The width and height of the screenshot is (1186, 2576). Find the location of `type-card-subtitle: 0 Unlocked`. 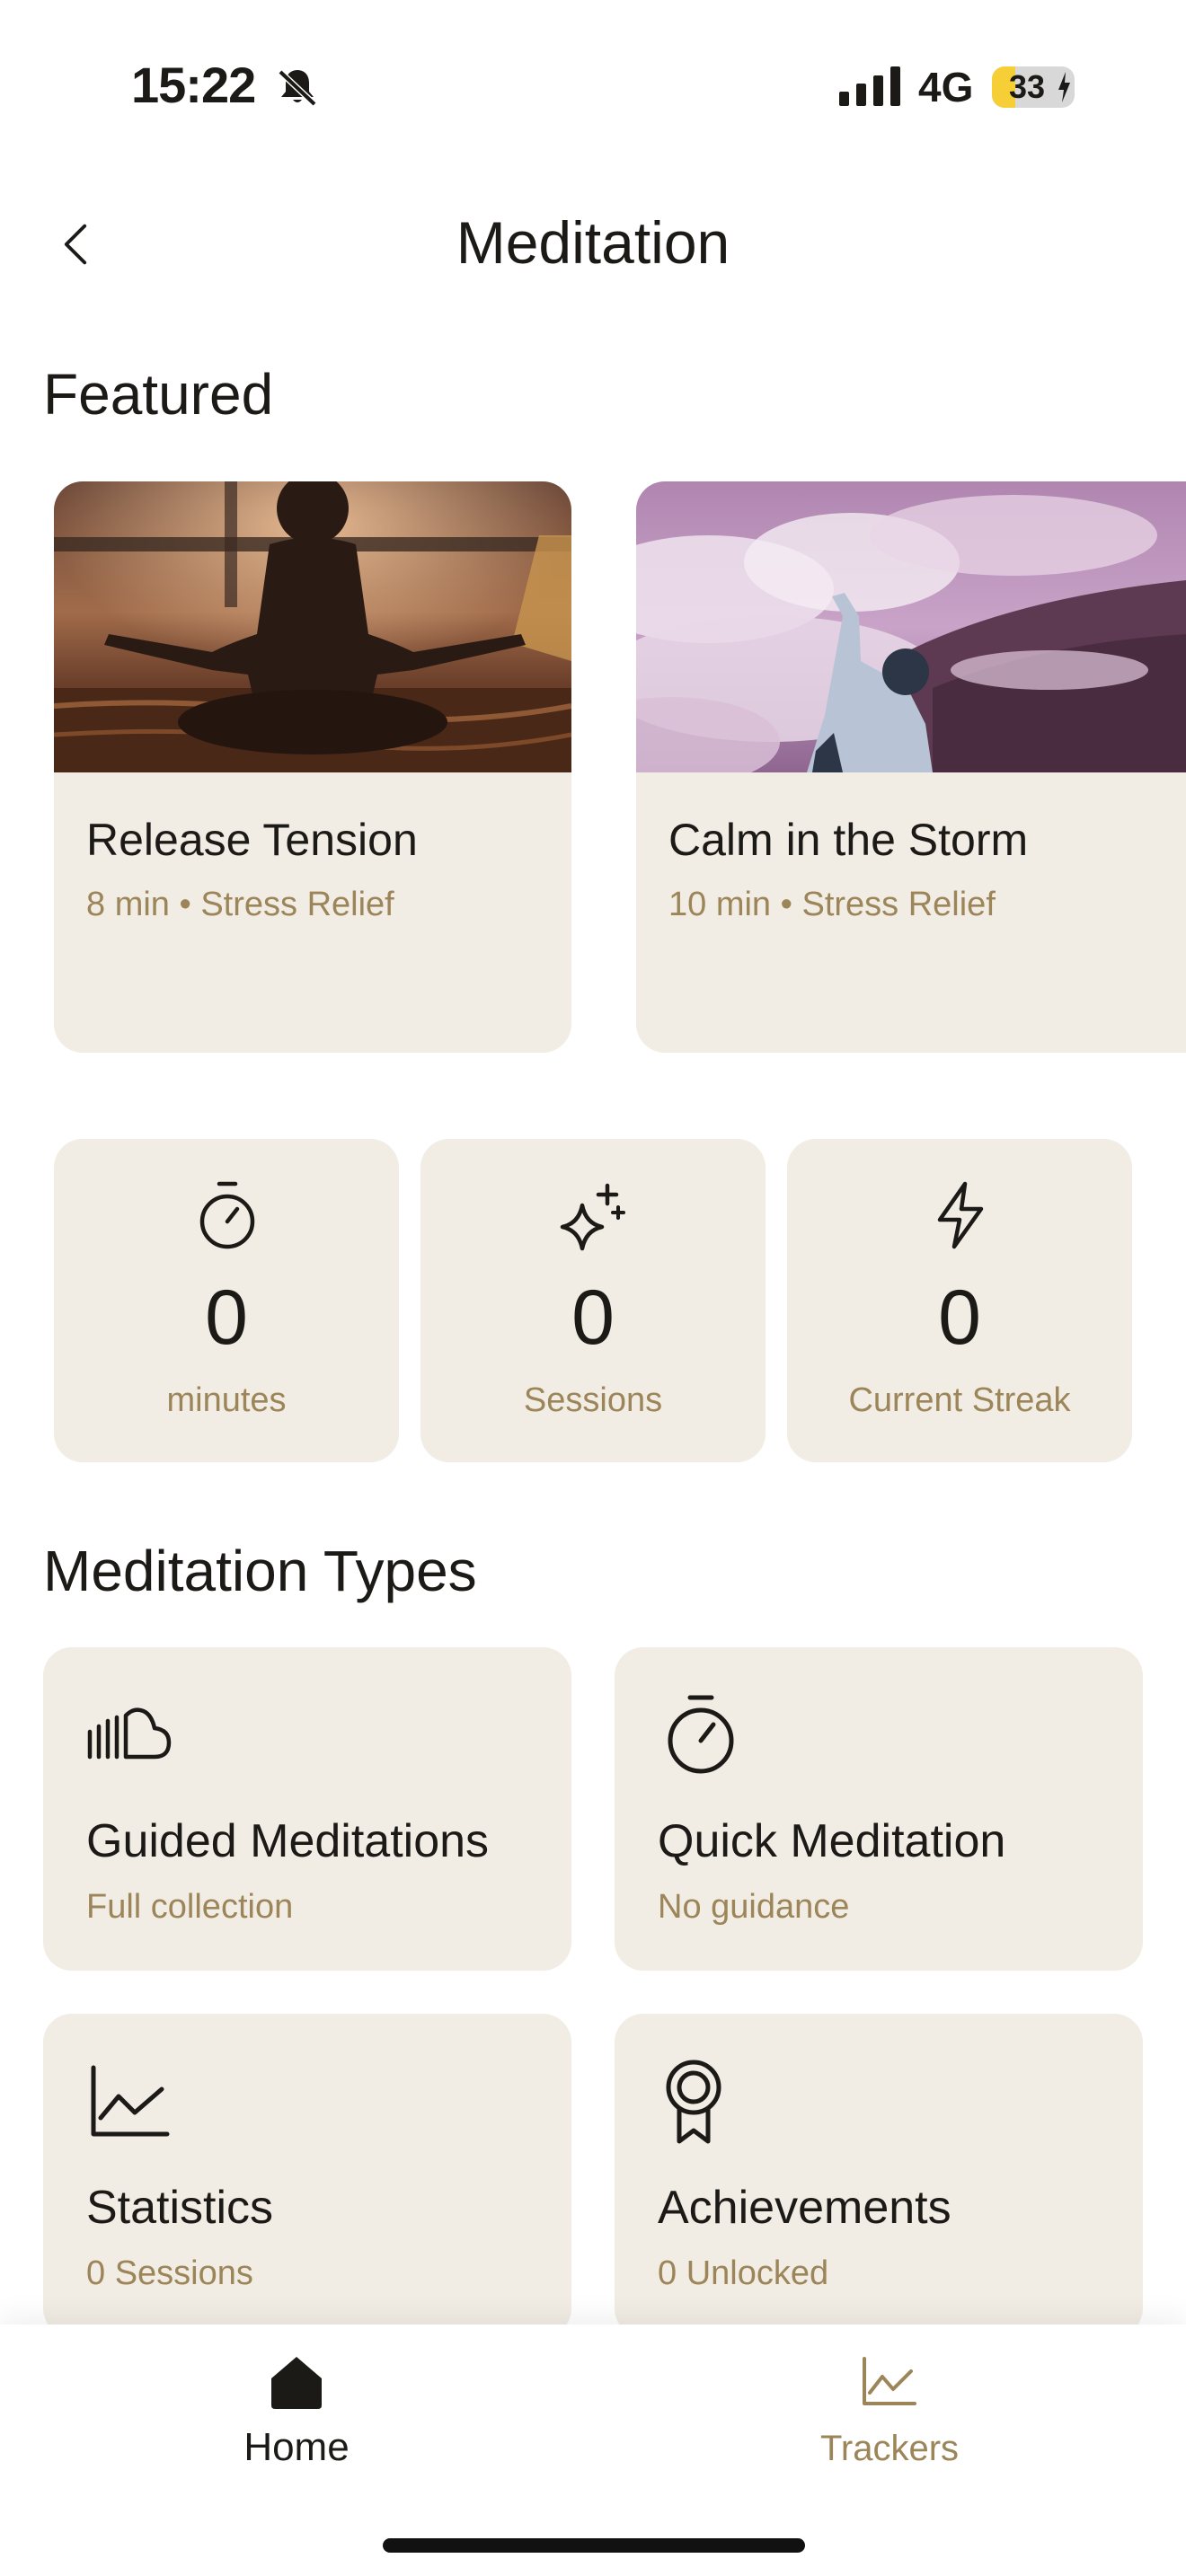

type-card-subtitle: 0 Unlocked is located at coordinates (743, 2273).